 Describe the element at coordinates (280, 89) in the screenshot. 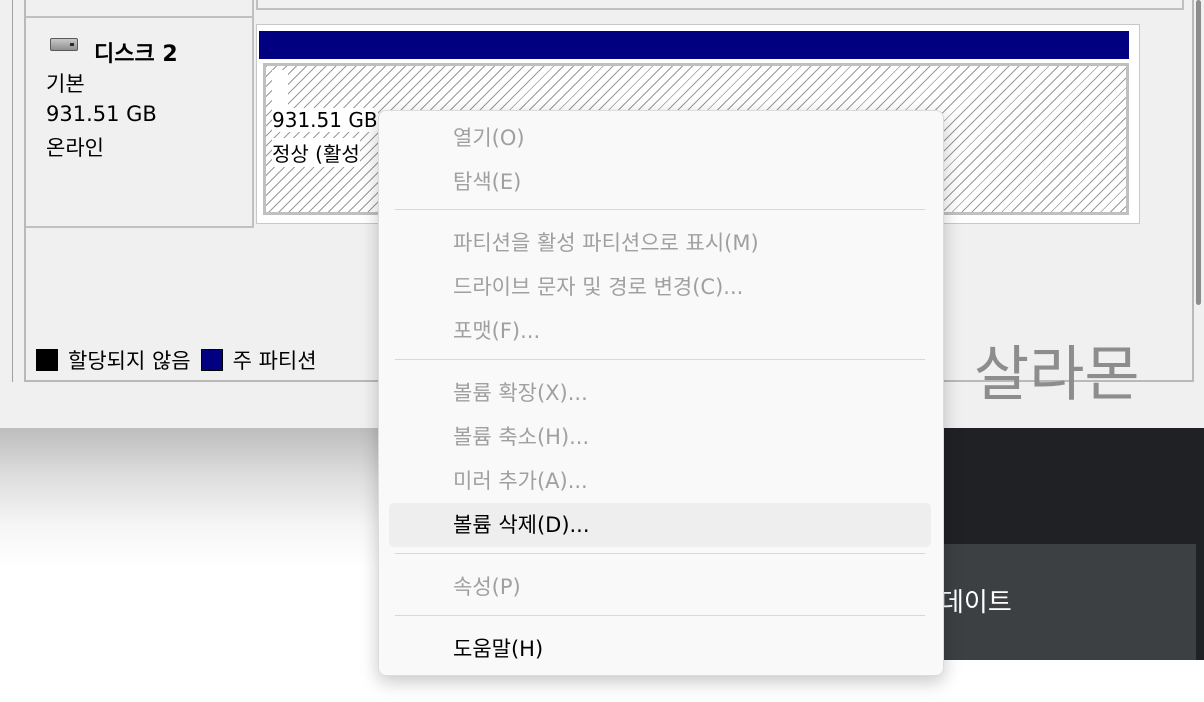

I see `volume-name-area` at that location.